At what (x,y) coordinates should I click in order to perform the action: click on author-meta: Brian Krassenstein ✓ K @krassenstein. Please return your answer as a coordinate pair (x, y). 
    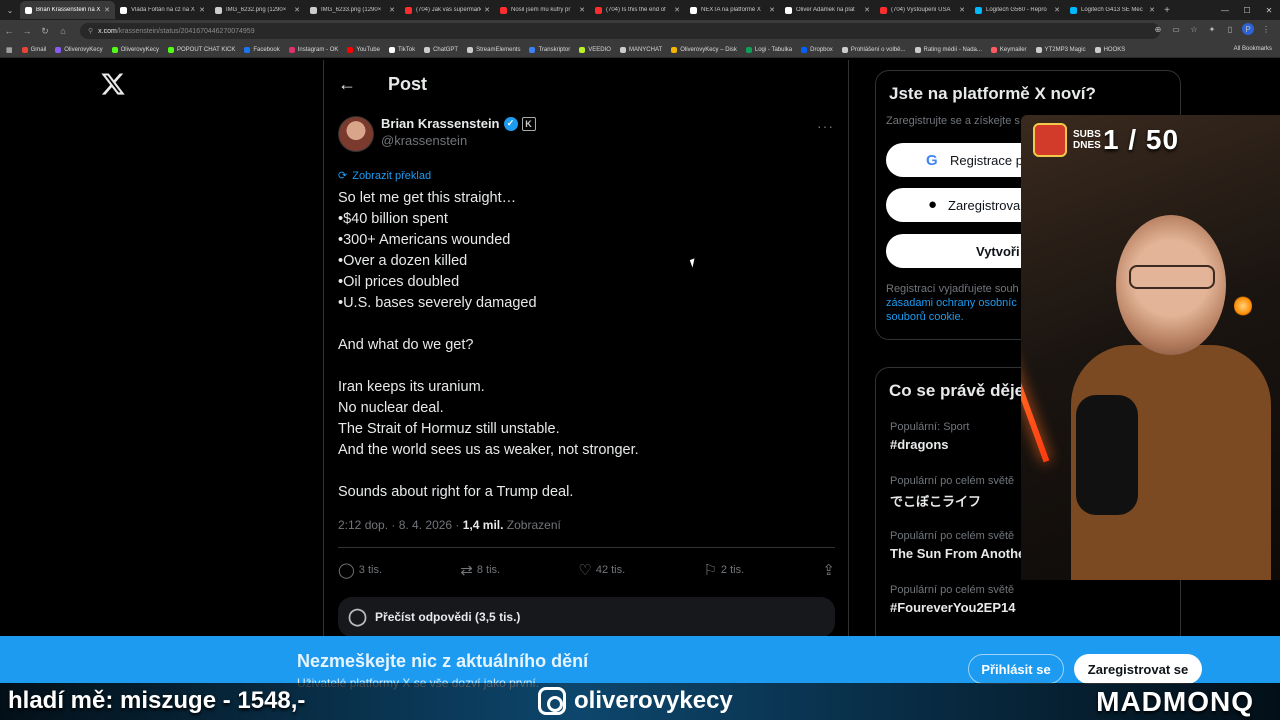
    Looking at the image, I should click on (458, 132).